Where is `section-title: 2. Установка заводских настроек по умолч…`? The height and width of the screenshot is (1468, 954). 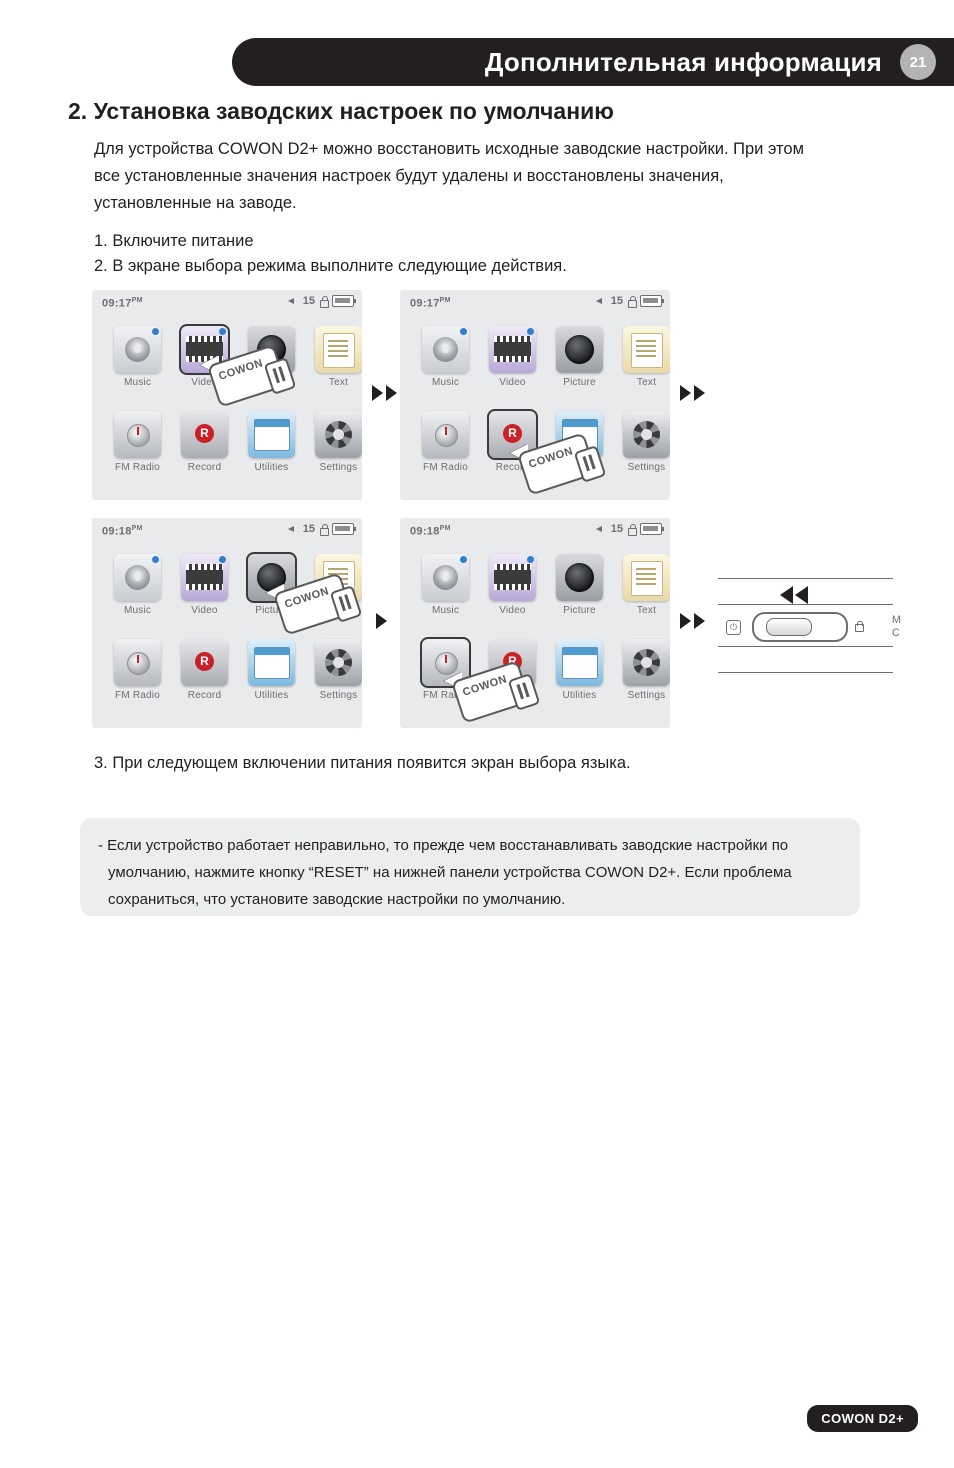
section-title: 2. Установка заводских настроек по умолч… is located at coordinates (341, 111).